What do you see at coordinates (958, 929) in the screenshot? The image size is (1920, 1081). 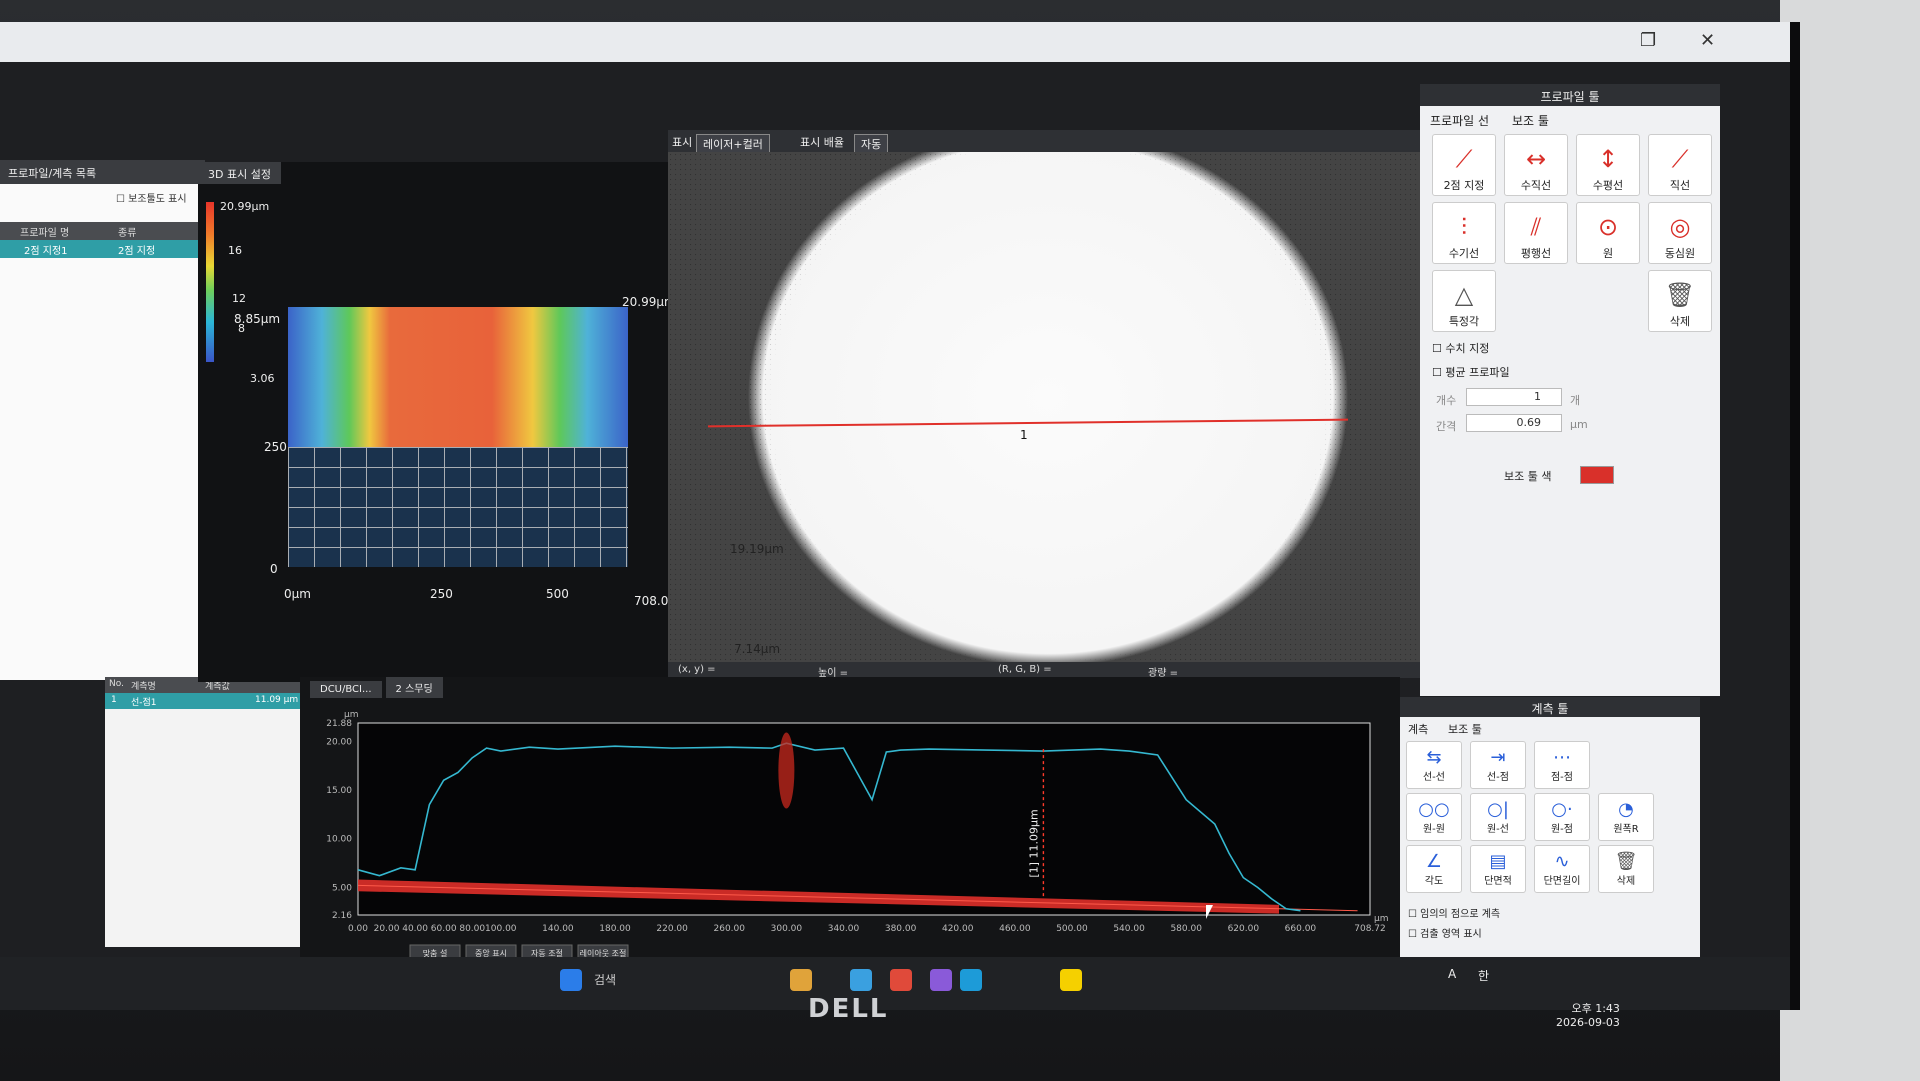 I see `x-tick-label: 420.00` at bounding box center [958, 929].